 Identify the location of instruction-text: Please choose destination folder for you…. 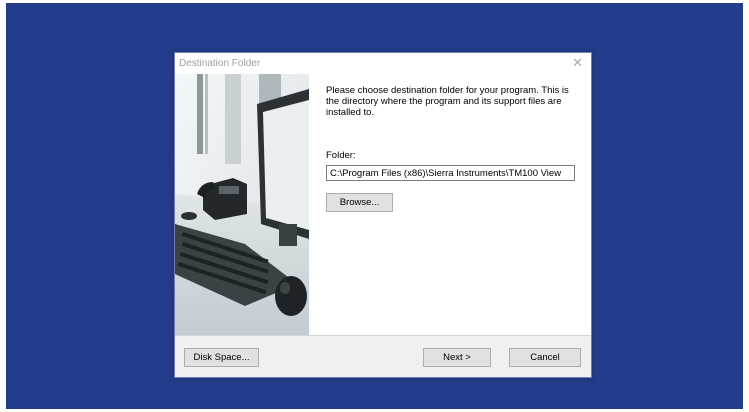
(447, 101).